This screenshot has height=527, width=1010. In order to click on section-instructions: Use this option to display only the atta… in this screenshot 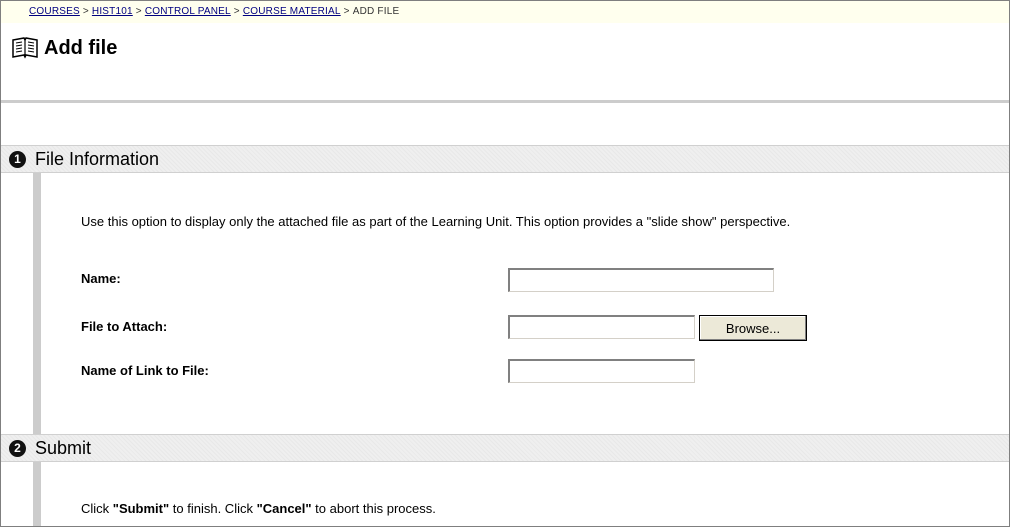, I will do `click(436, 221)`.